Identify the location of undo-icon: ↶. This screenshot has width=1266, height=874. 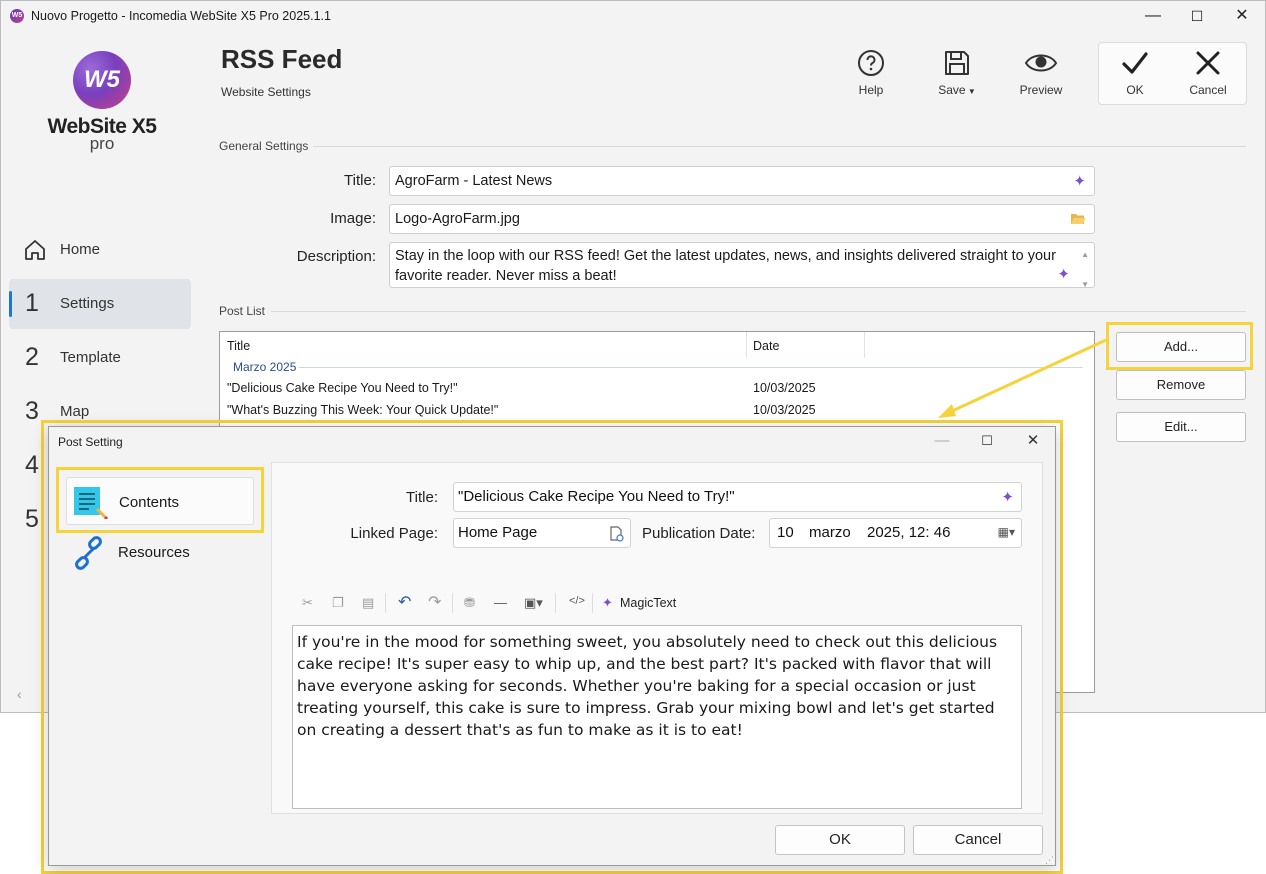
(404, 602).